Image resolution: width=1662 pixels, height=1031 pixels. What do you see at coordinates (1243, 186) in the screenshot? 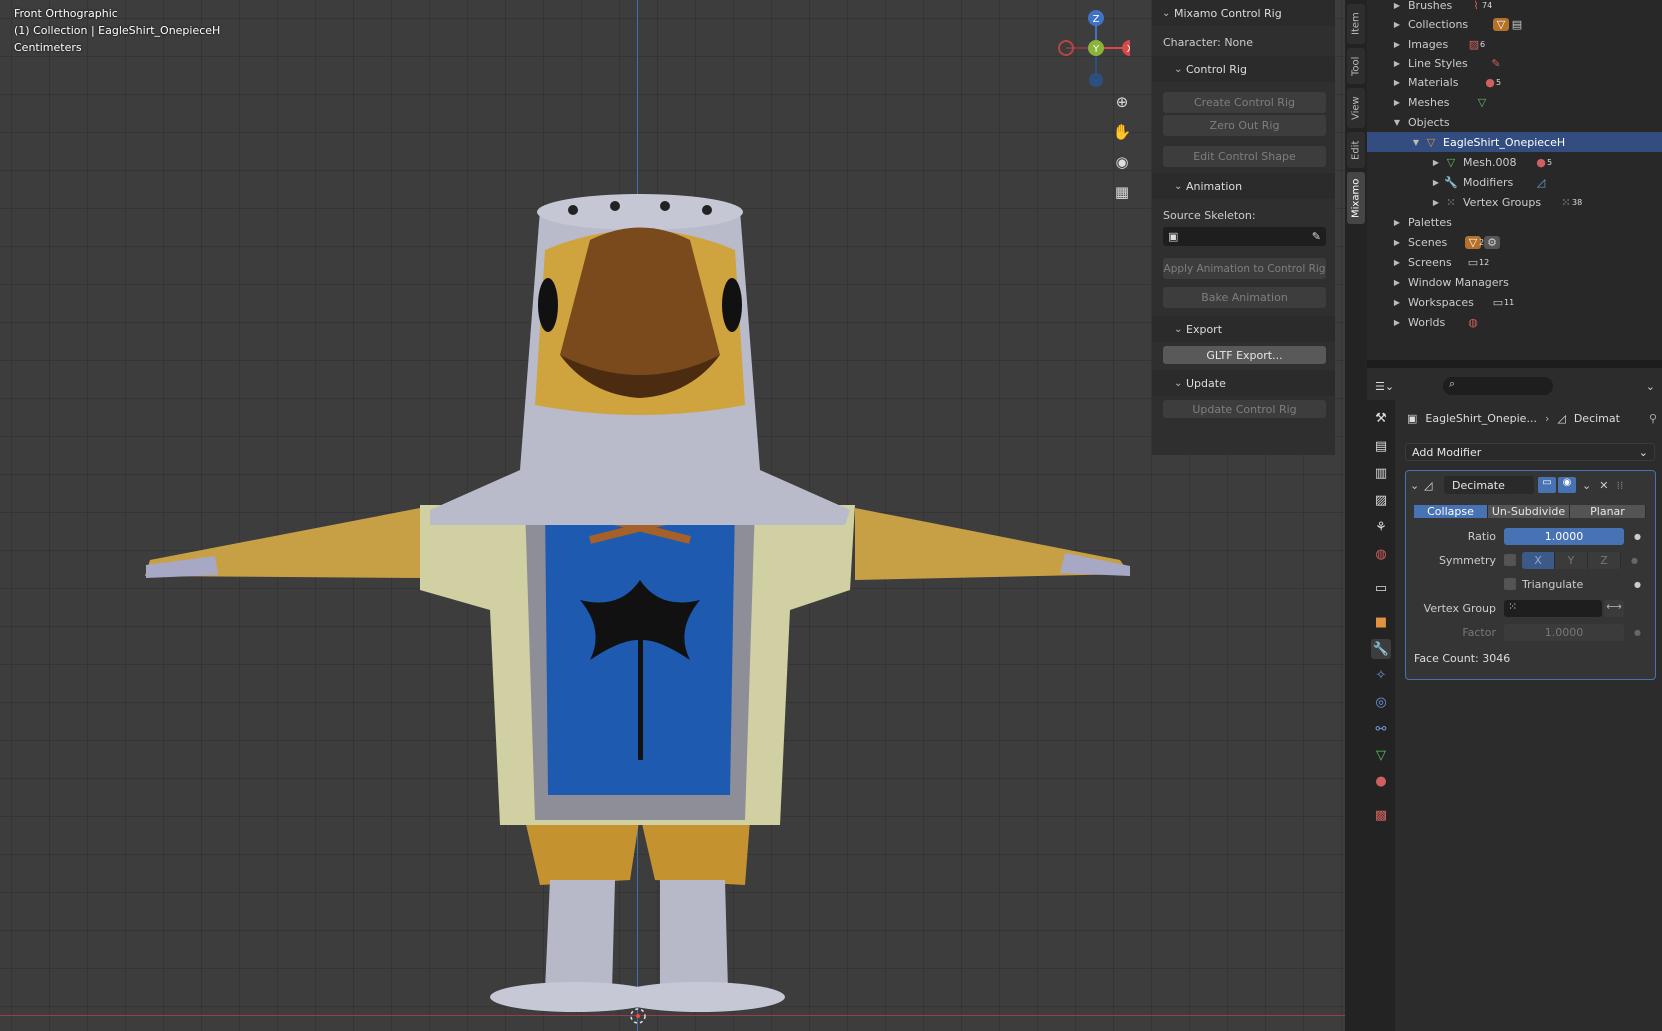
I see `animation-subpanel: ⌄ Animation` at bounding box center [1243, 186].